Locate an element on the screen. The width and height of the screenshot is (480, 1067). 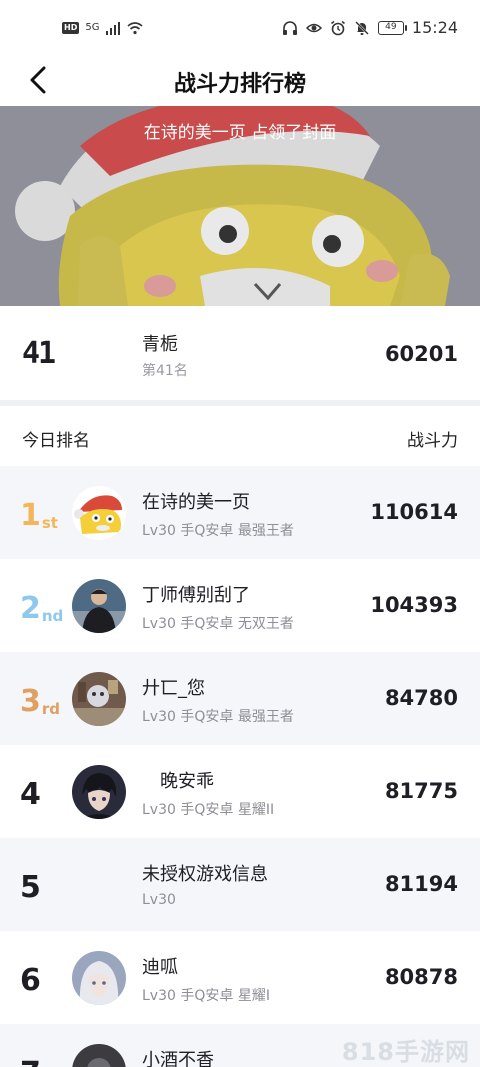
rank-number: 6 is located at coordinates (30, 980).